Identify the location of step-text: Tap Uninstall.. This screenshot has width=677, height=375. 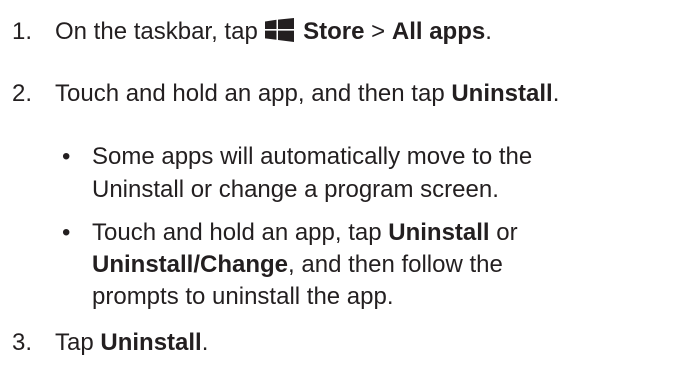
(131, 343).